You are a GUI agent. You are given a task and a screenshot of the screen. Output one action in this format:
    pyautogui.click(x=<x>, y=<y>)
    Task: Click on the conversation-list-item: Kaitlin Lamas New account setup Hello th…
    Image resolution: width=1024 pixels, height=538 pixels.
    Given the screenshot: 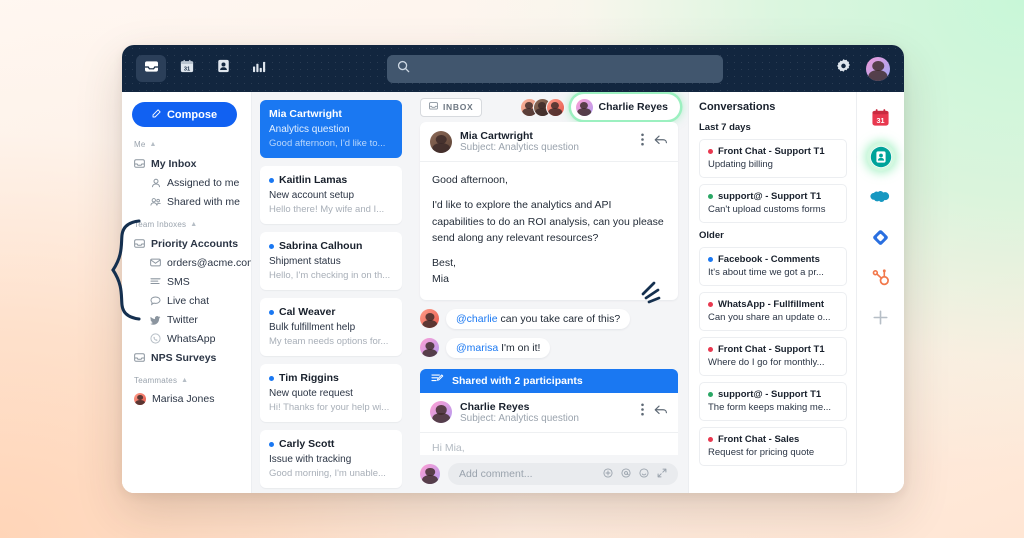 What is the action you would take?
    pyautogui.click(x=331, y=195)
    